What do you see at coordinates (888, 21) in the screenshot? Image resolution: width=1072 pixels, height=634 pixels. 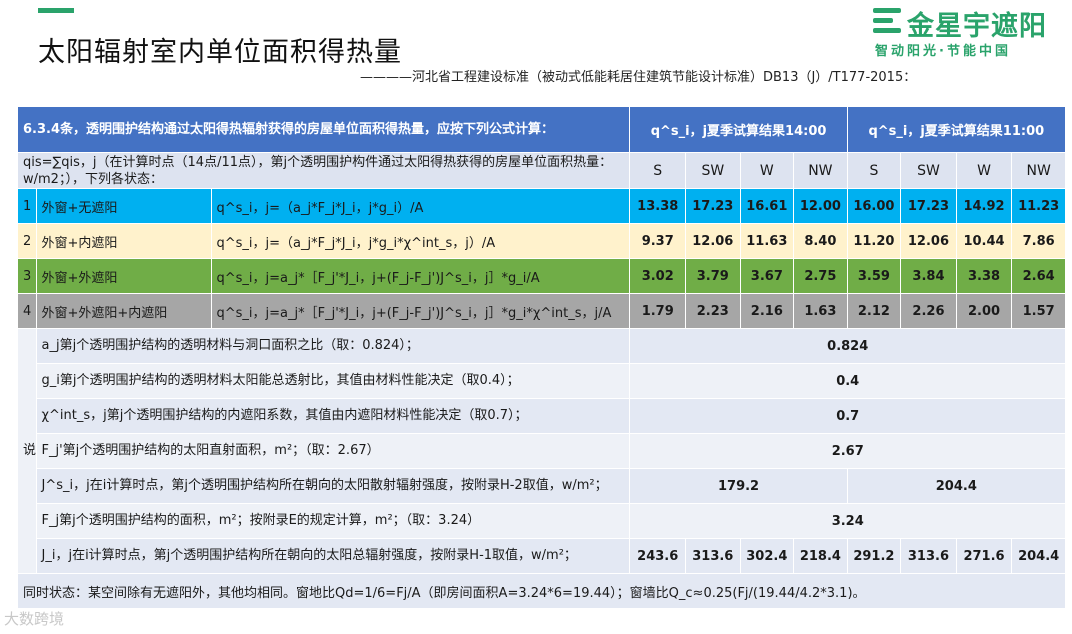 I see `logo-mark-icon` at bounding box center [888, 21].